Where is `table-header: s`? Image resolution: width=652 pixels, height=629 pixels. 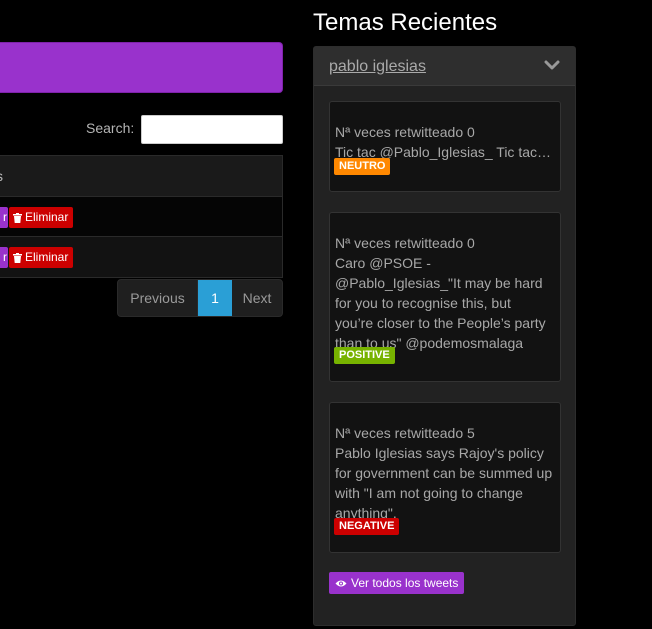 table-header: s is located at coordinates (141, 176).